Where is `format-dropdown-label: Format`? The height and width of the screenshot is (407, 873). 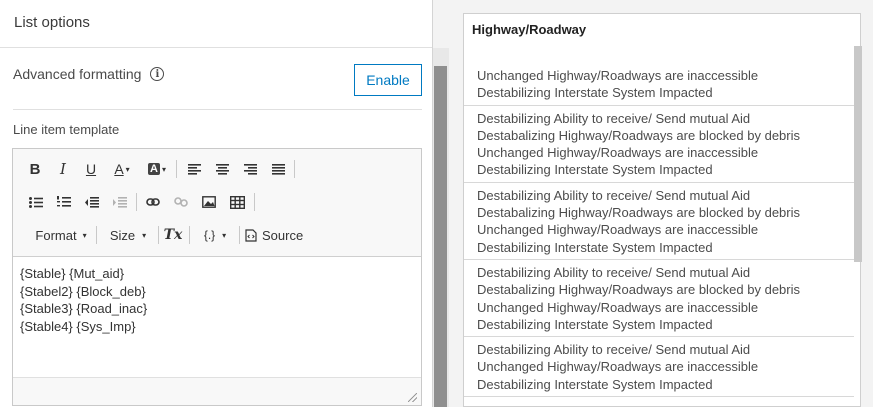 format-dropdown-label: Format is located at coordinates (56, 235).